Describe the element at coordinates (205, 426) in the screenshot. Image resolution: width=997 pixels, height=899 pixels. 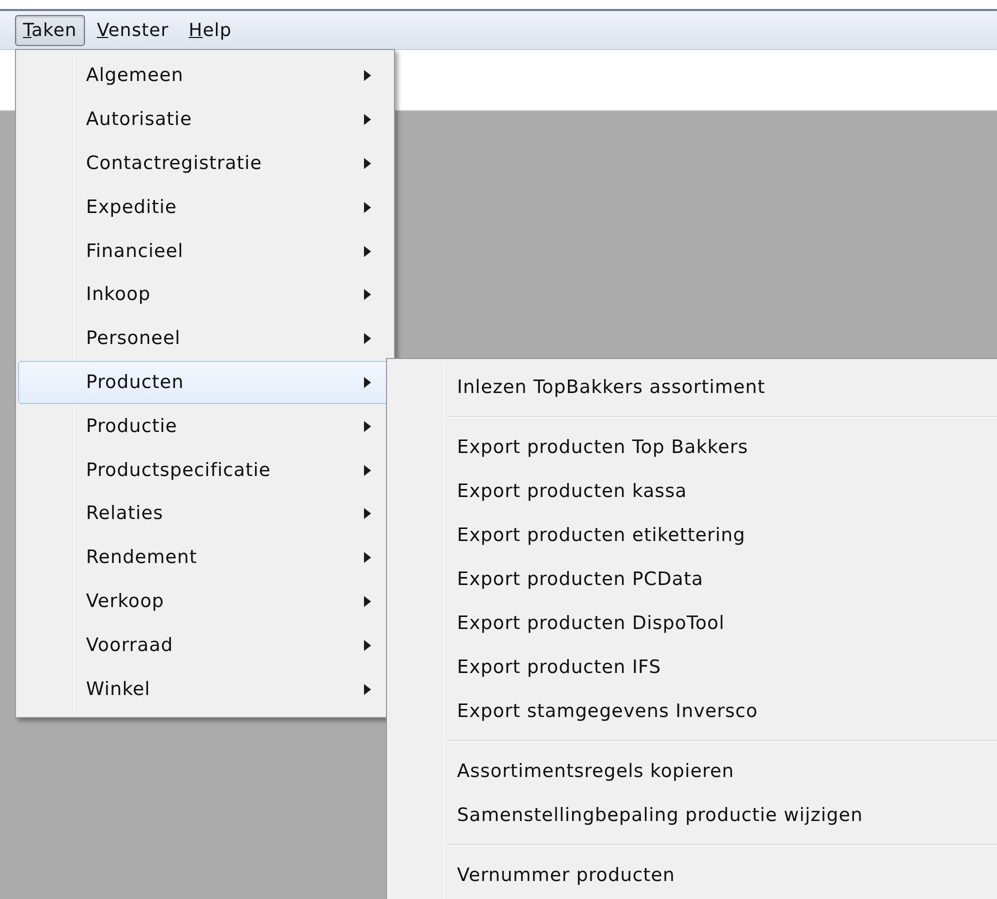
I see `menu-item: Productie` at that location.